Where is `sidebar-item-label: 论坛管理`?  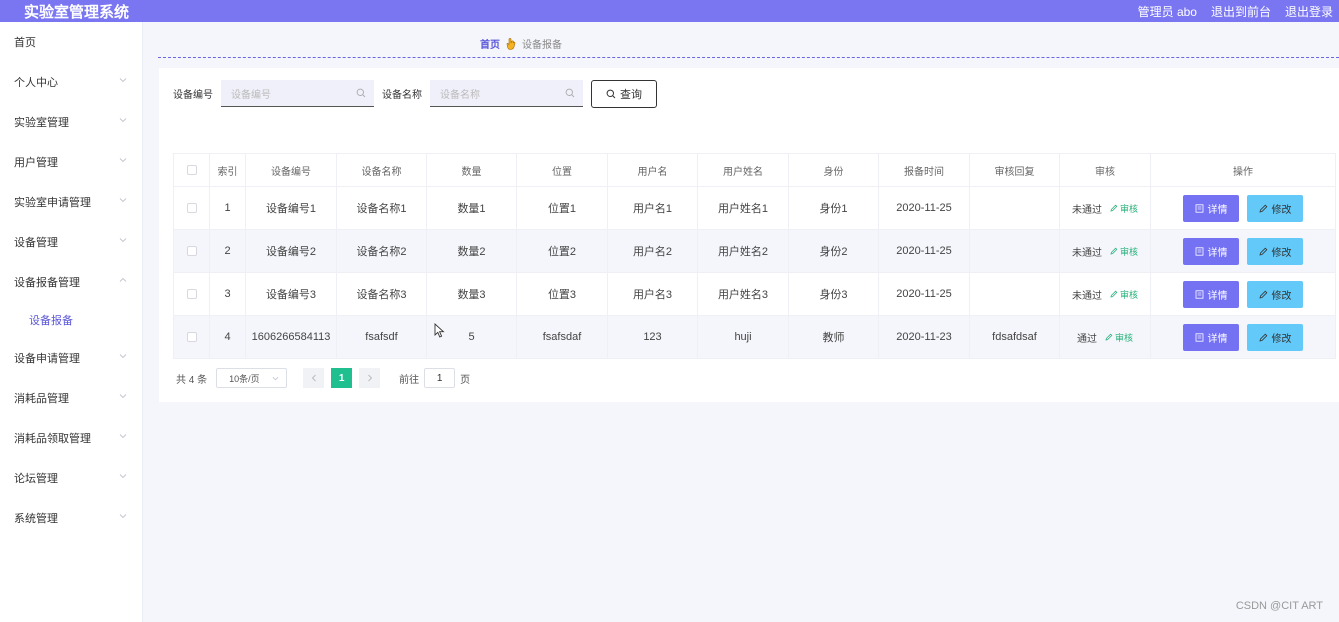 sidebar-item-label: 论坛管理 is located at coordinates (36, 479).